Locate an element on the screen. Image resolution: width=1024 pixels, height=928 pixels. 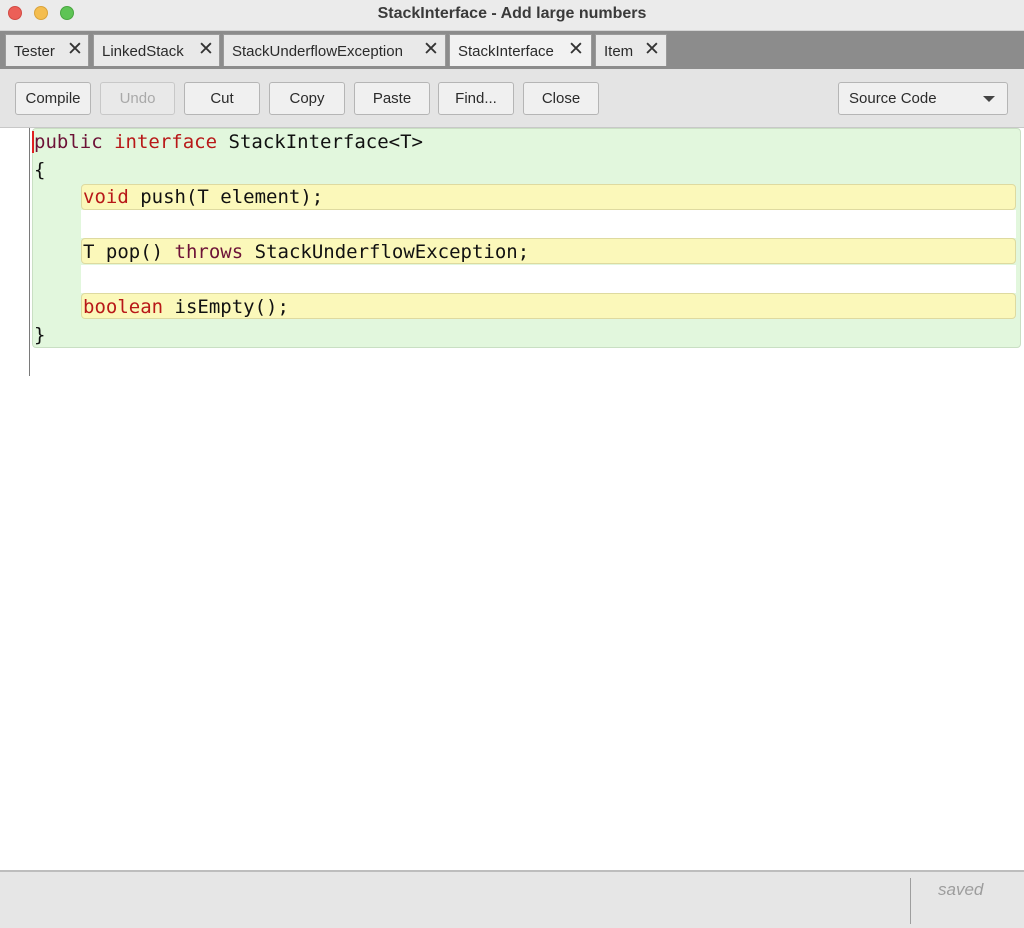
window-title: StackInterface - Add large numbers is located at coordinates (512, 14).